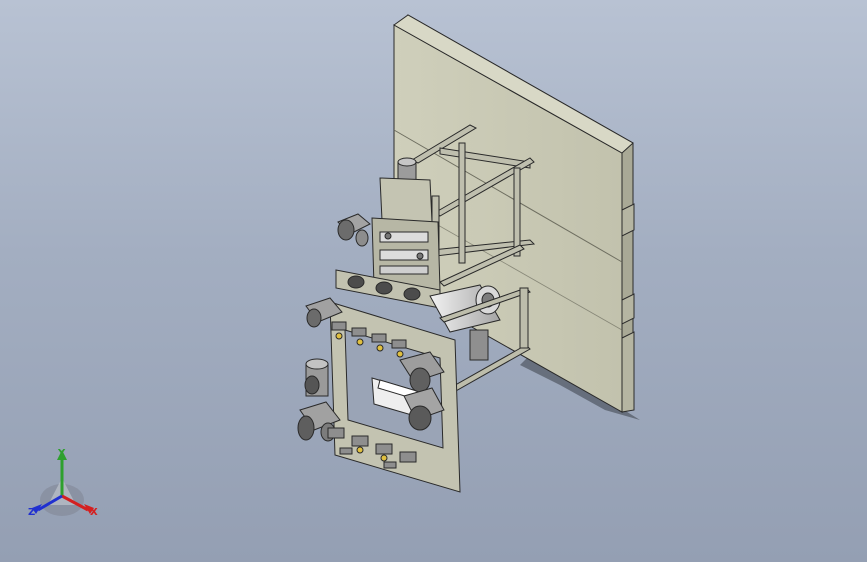 The image size is (867, 562). Describe the element at coordinates (94, 512) in the screenshot. I see `x-axis-label: X` at that location.